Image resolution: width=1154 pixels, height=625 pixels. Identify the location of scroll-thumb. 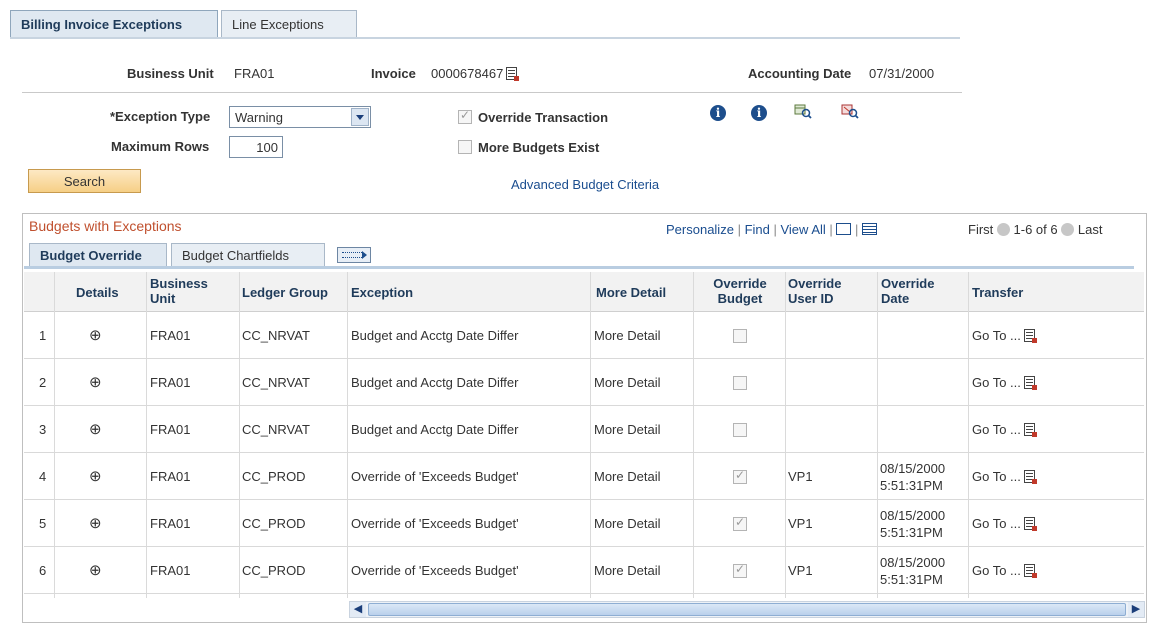
(747, 609).